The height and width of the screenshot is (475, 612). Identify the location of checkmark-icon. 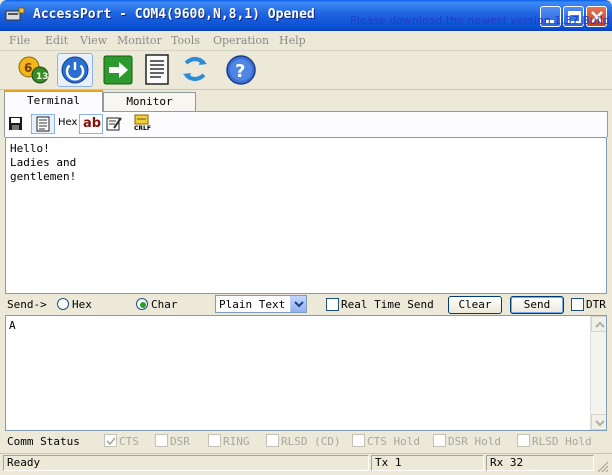
(111, 441).